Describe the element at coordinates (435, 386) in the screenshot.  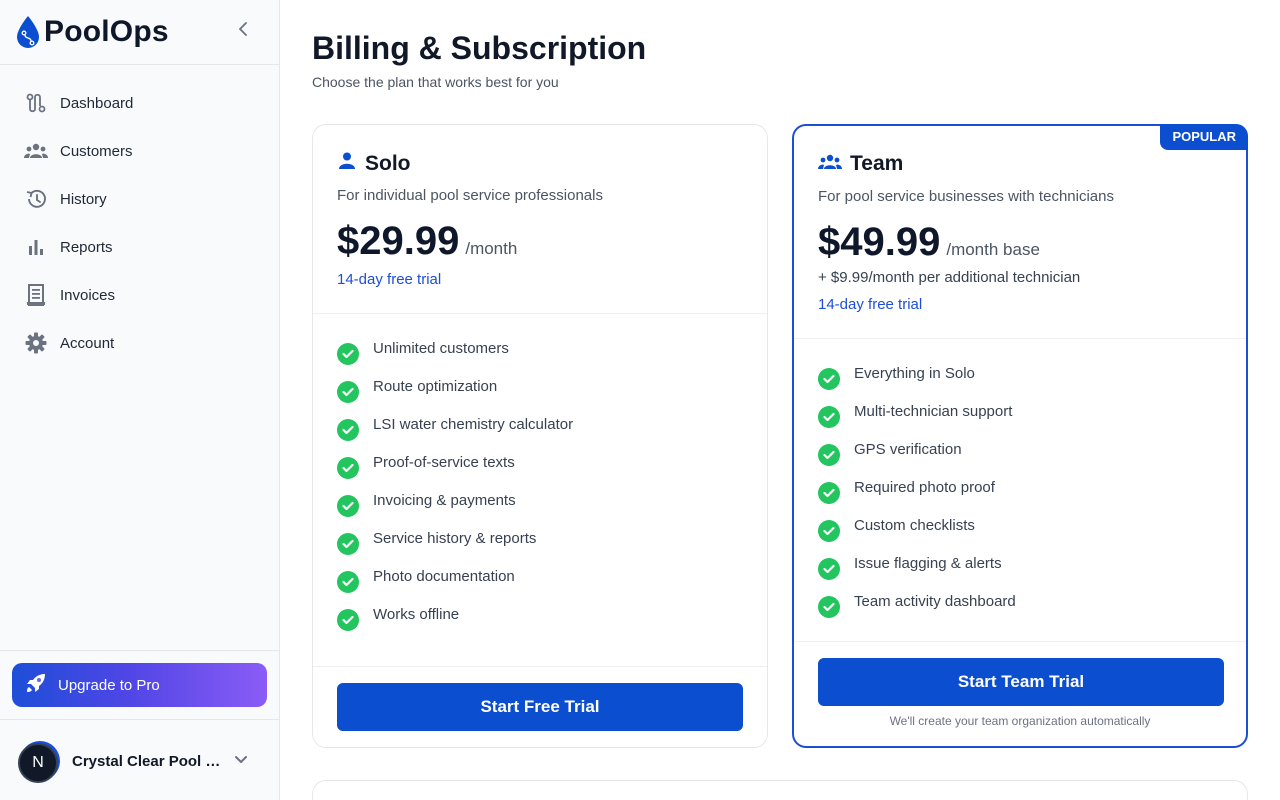
I see `feature-text: Route optimization` at that location.